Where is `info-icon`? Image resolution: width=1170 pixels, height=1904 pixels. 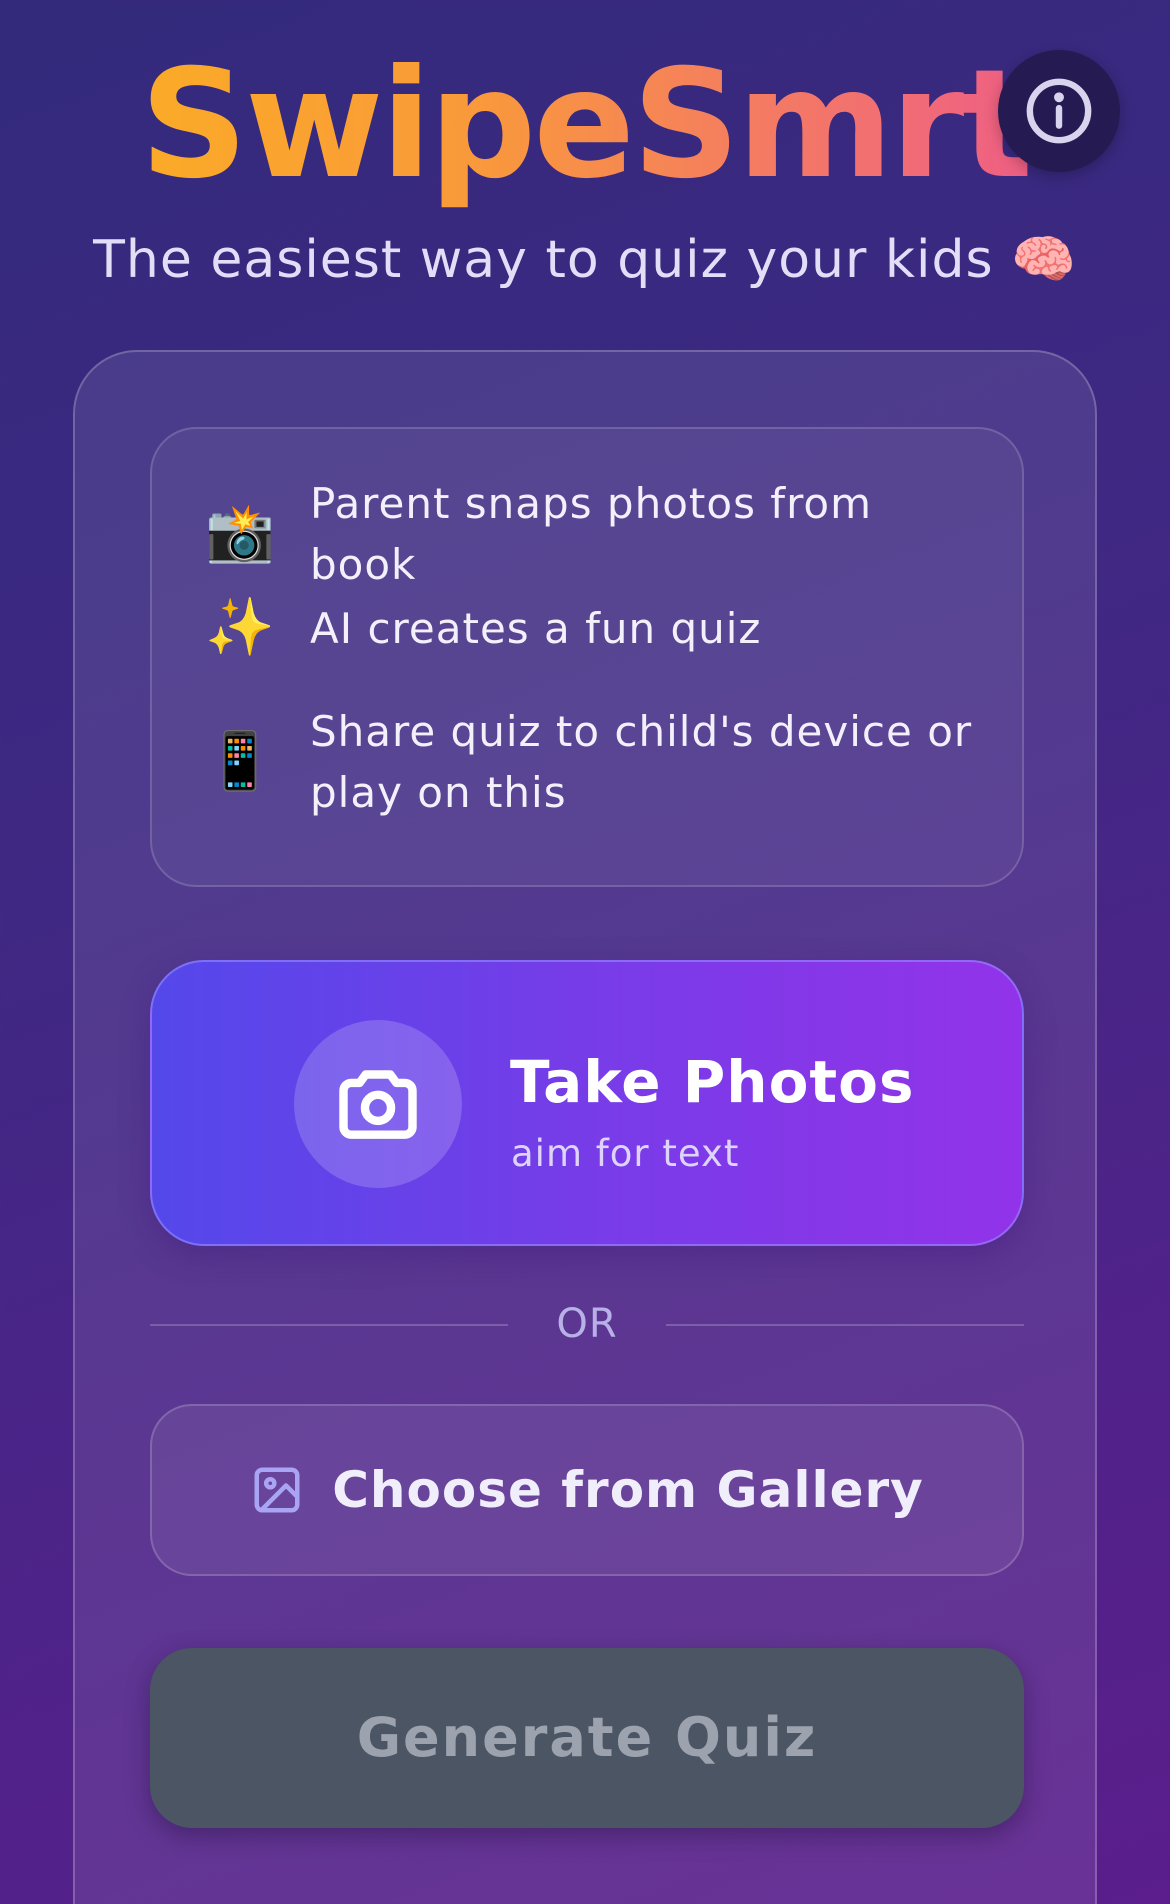
info-icon is located at coordinates (1059, 111).